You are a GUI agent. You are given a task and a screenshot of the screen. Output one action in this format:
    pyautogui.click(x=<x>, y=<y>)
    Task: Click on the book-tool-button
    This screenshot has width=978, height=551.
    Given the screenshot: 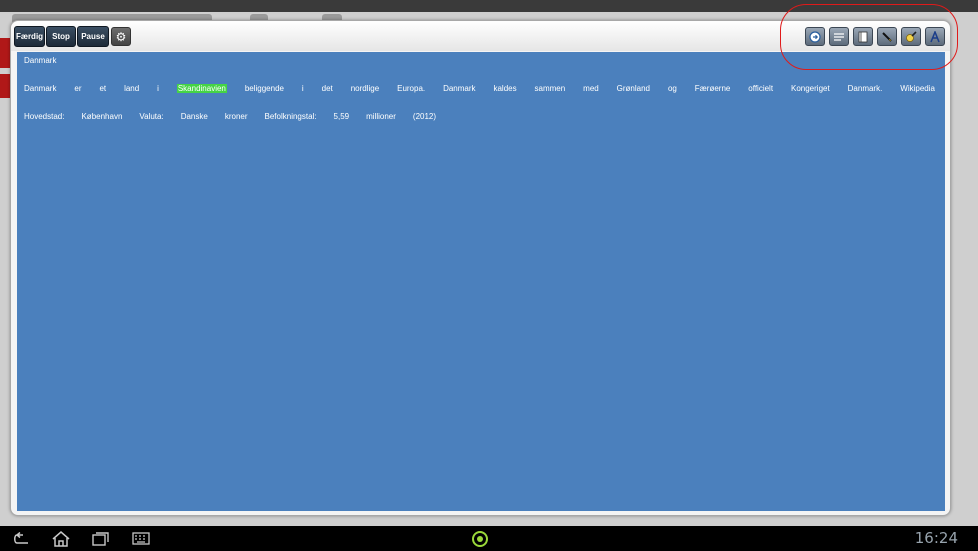 What is the action you would take?
    pyautogui.click(x=863, y=36)
    